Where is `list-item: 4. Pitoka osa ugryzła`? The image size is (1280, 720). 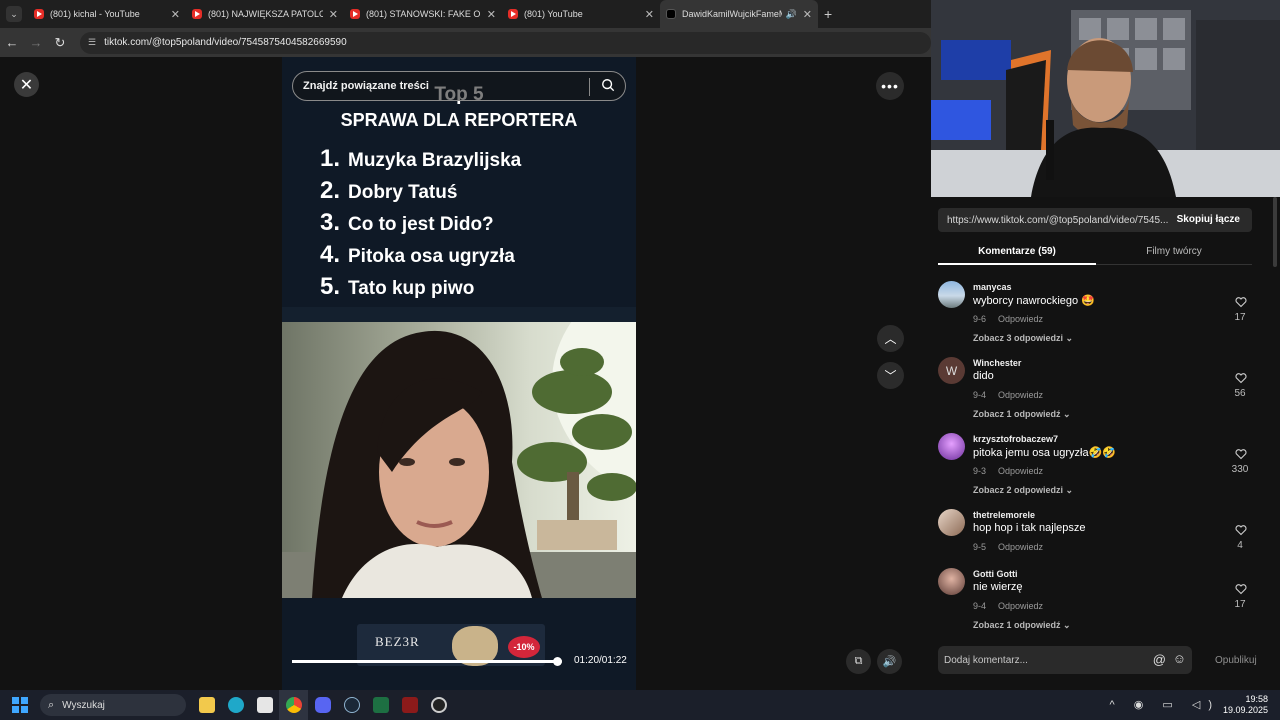 list-item: 4. Pitoka osa ugryzła is located at coordinates (420, 257).